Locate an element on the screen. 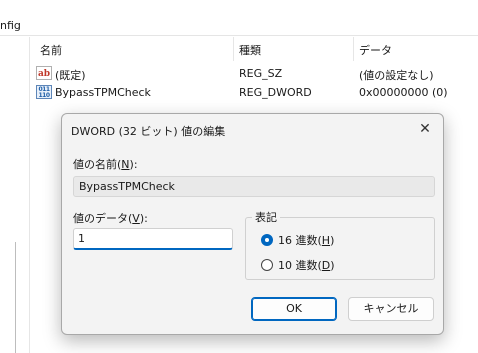 The height and width of the screenshot is (353, 478). radio-hex-label: 16 進数(H) is located at coordinates (306, 240).